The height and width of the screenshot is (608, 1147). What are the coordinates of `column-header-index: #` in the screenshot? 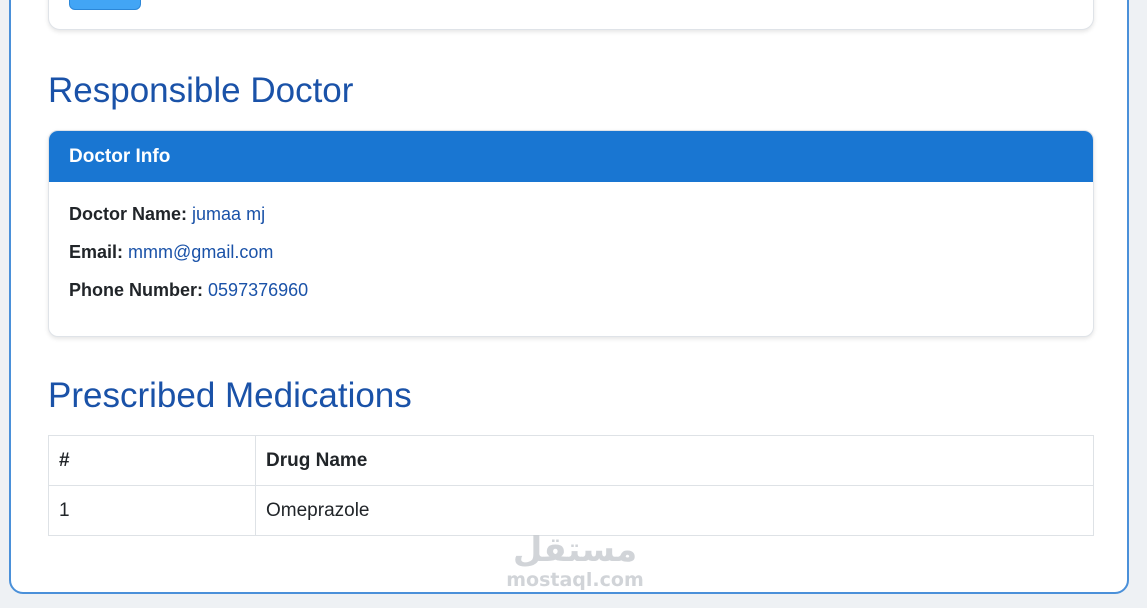 It's located at (152, 460).